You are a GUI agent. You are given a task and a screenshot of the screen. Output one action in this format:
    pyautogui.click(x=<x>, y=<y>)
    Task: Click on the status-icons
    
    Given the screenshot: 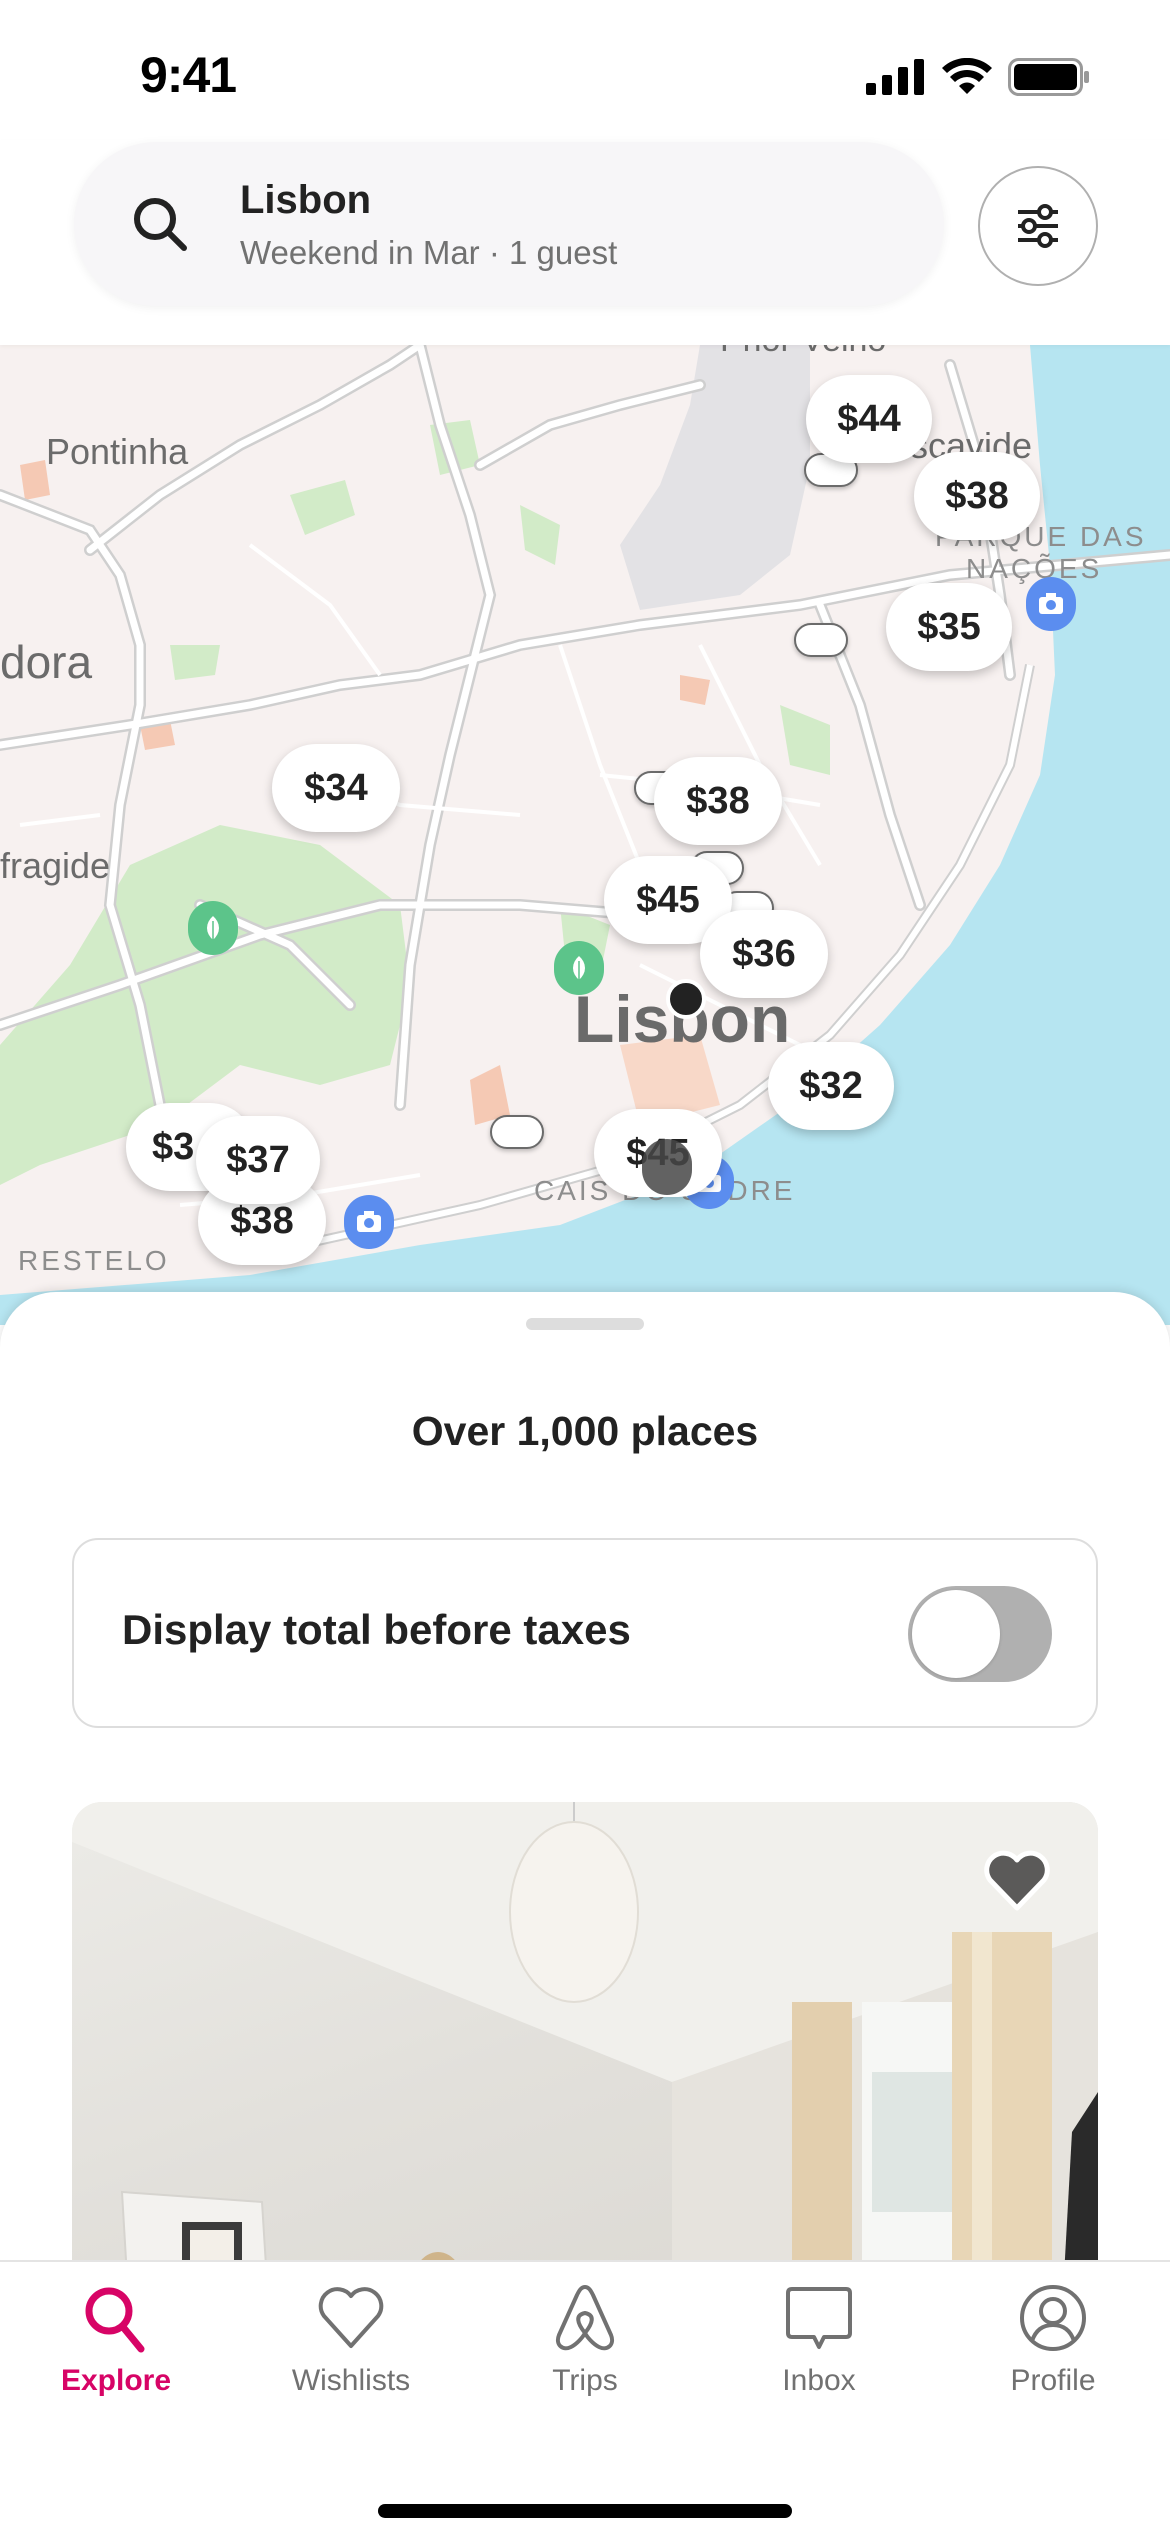 What is the action you would take?
    pyautogui.click(x=978, y=77)
    